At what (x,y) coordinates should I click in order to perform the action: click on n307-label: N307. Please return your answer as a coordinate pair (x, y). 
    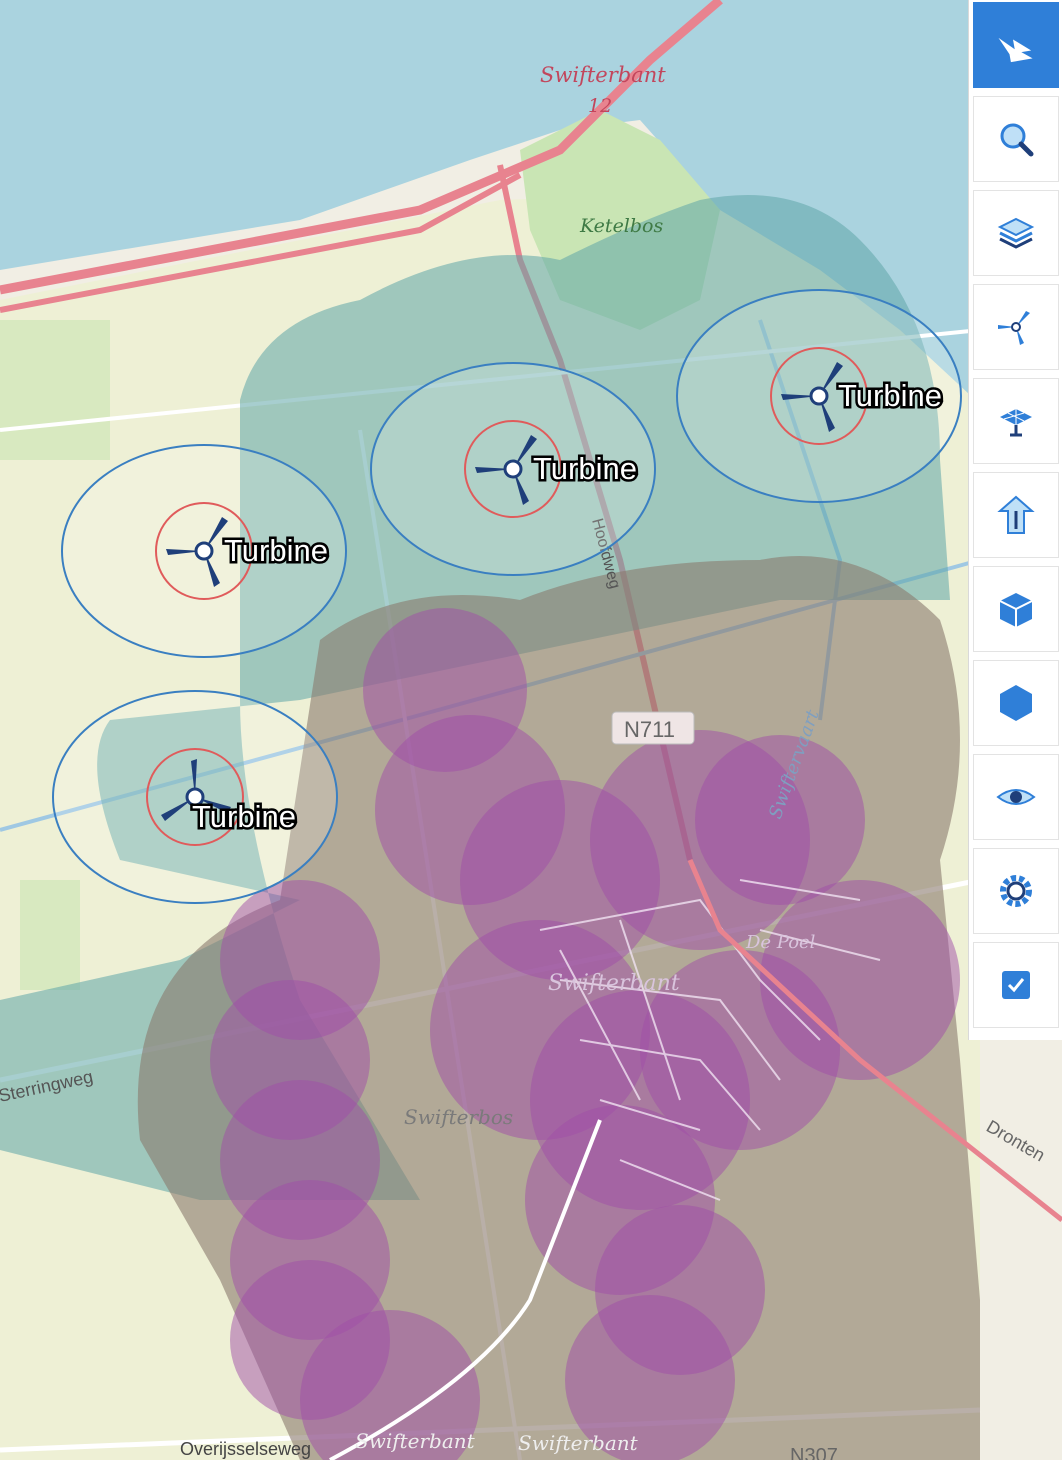
    Looking at the image, I should click on (814, 1452).